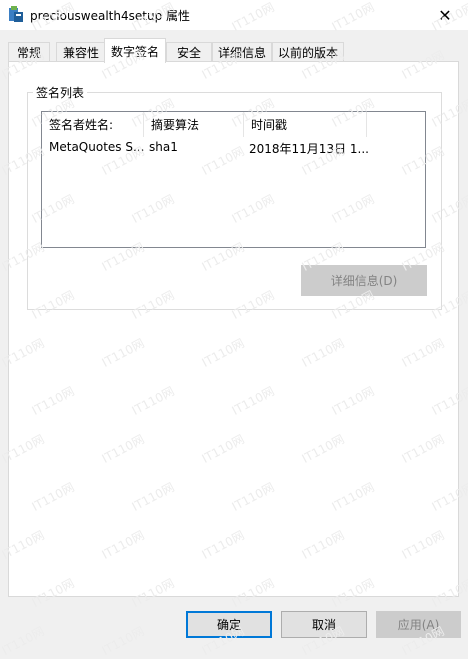 The height and width of the screenshot is (659, 468). I want to click on column-header-signer-name: 签名者姓名:, so click(93, 124).